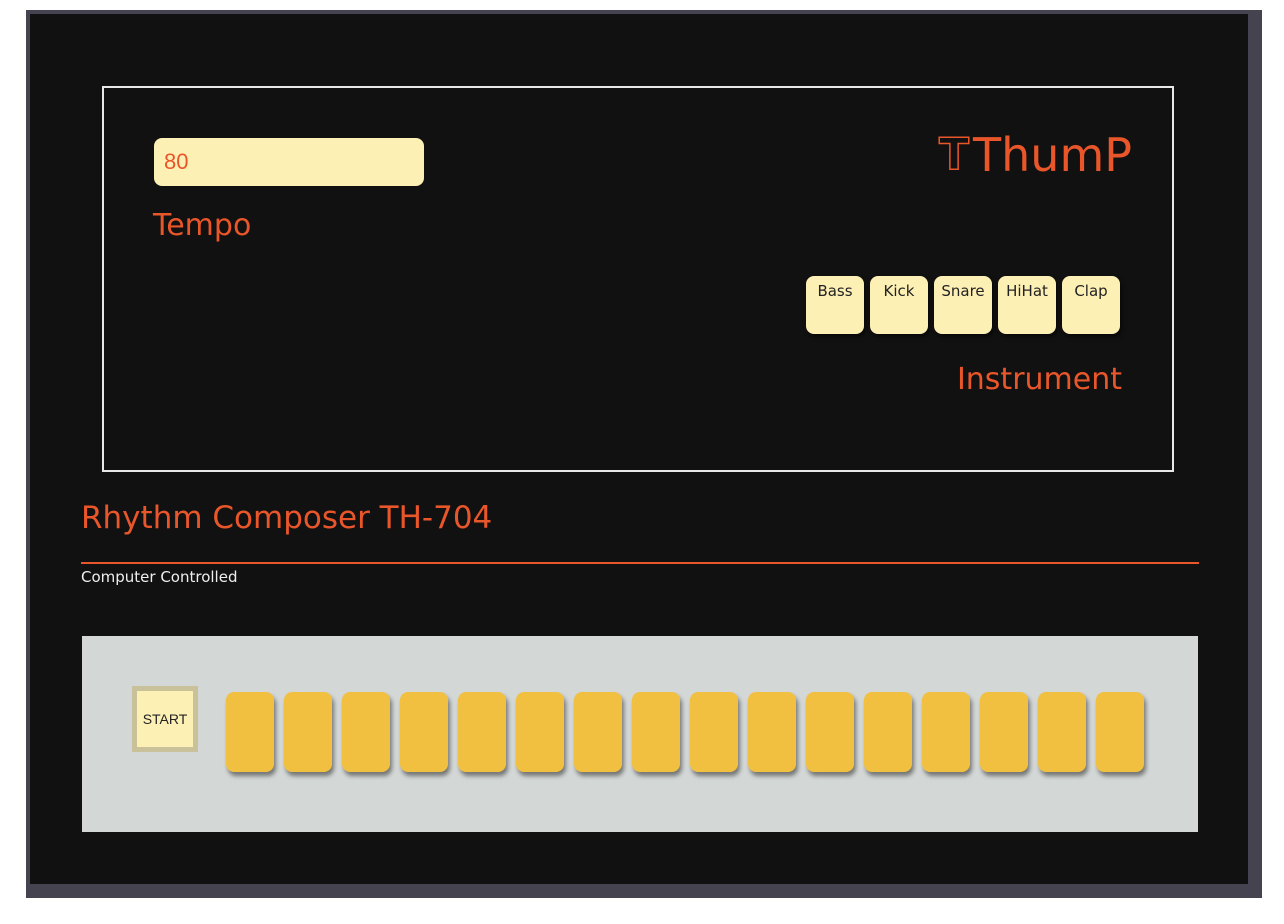  Describe the element at coordinates (685, 732) in the screenshot. I see `step-row` at that location.